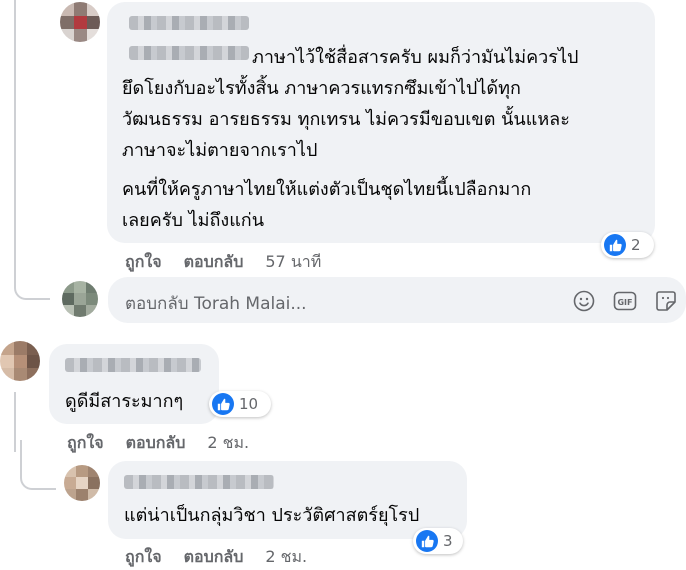 This screenshot has height=570, width=686. I want to click on svg-text: GIF, so click(624, 302).